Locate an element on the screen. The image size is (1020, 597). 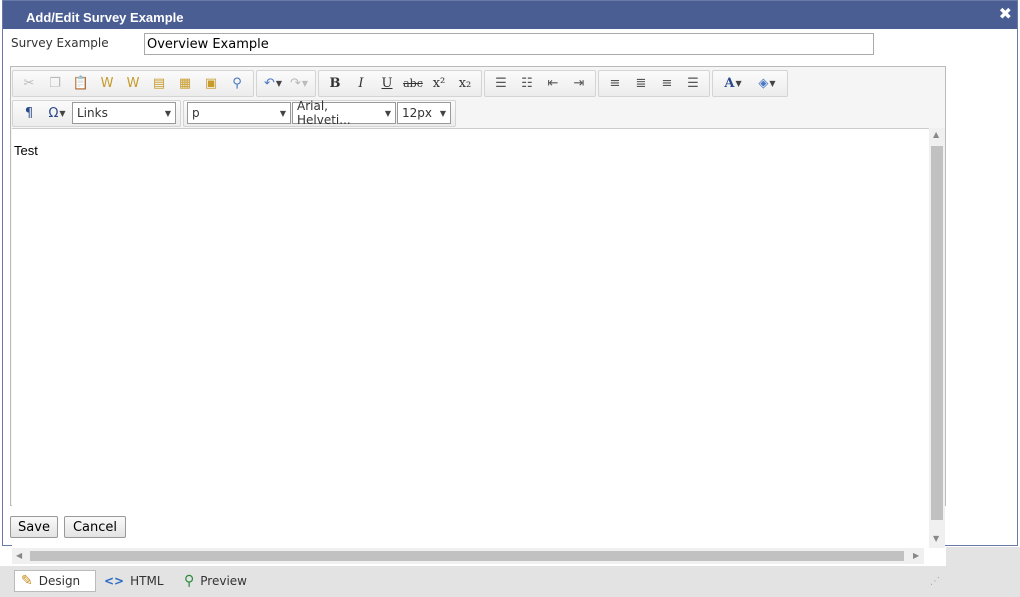
clipboard-group: ✂ ❐ 📋 W W ▤ ▦ ▣ ⚲ is located at coordinates (133, 83).